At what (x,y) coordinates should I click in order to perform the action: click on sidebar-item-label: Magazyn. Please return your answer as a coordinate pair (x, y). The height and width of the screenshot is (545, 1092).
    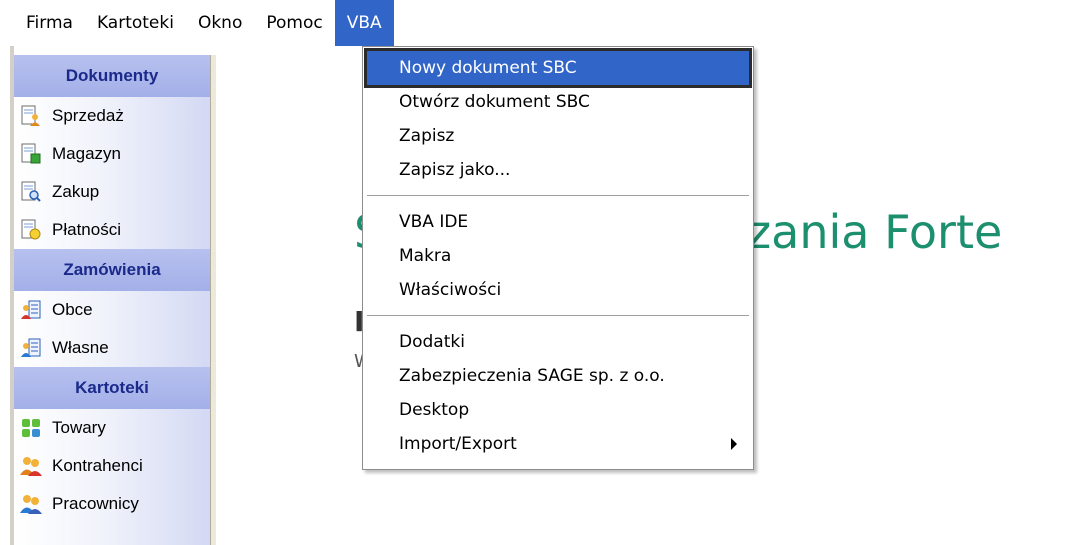
    Looking at the image, I should click on (86, 153).